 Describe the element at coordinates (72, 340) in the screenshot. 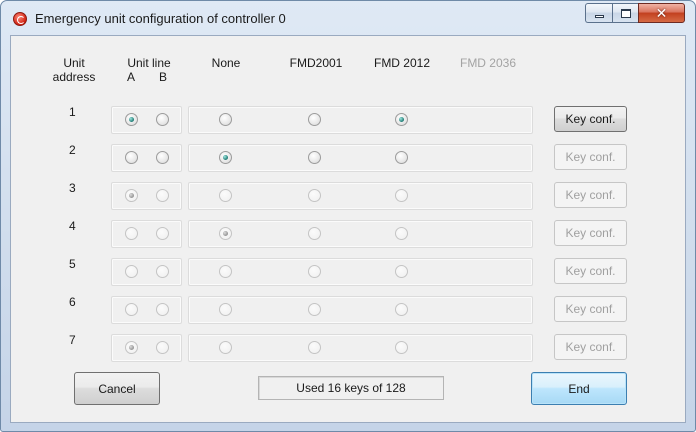

I see `unit-address-label: 7` at that location.